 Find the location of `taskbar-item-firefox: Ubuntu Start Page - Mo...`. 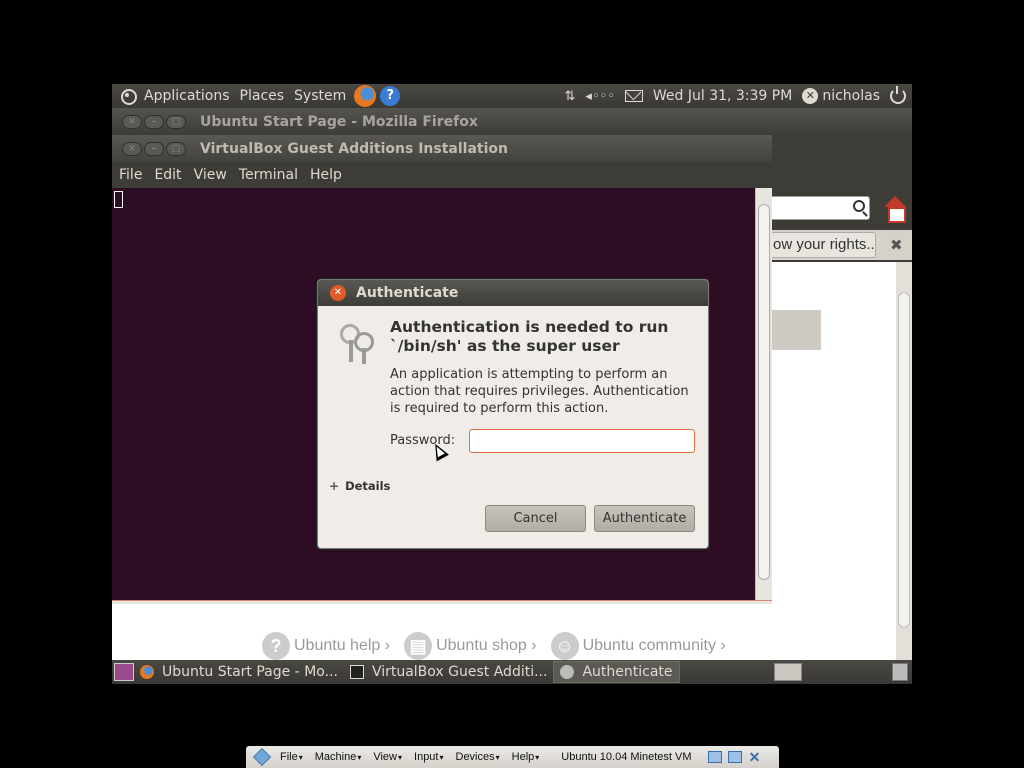

taskbar-item-firefox: Ubuntu Start Page - Mo... is located at coordinates (239, 672).